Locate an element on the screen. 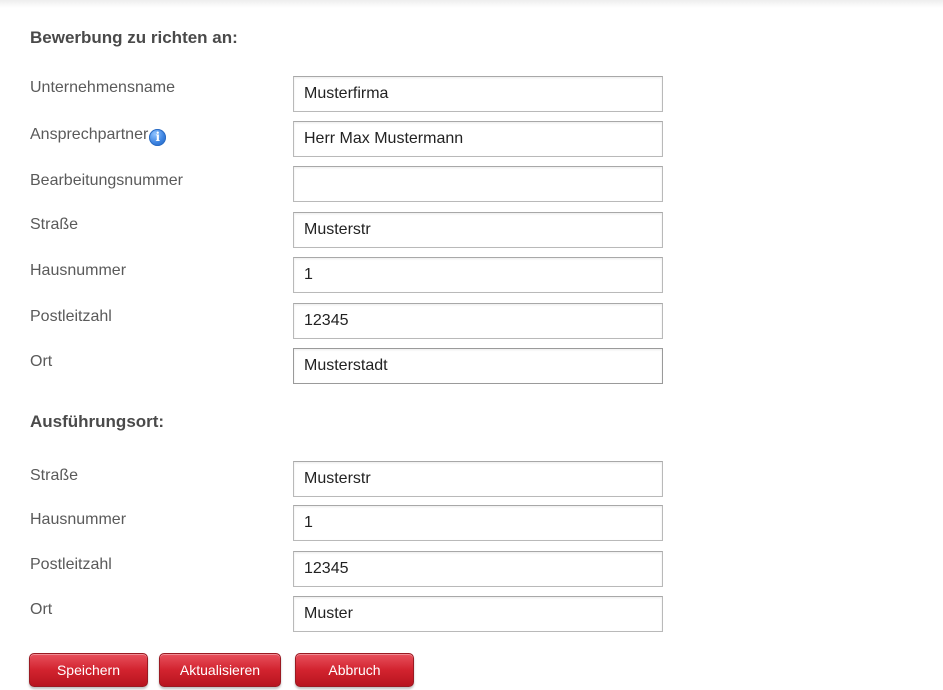 This screenshot has width=943, height=690. label-location-house-number: Hausnummer is located at coordinates (78, 519).